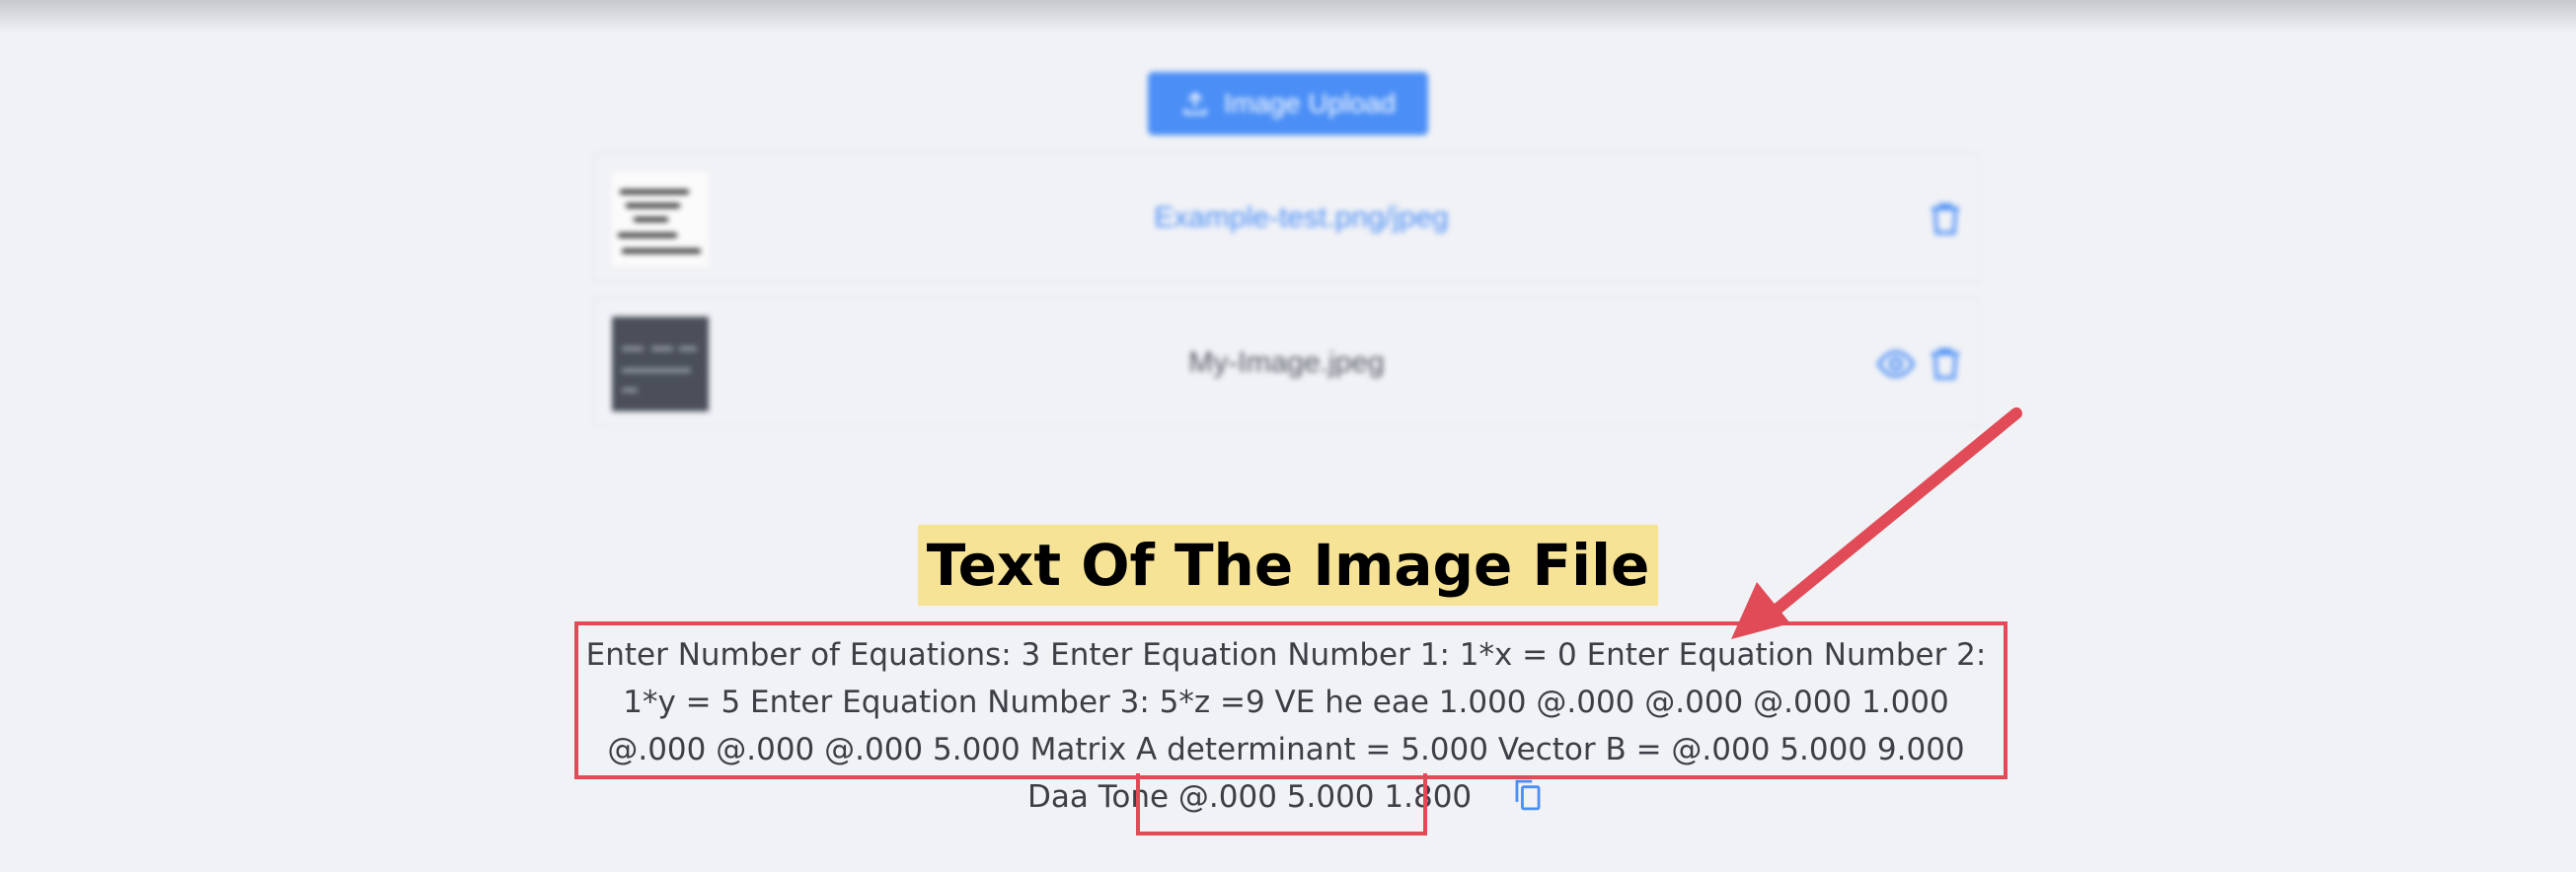 The height and width of the screenshot is (872, 2576). I want to click on result-title: Text Of The Image File, so click(1288, 565).